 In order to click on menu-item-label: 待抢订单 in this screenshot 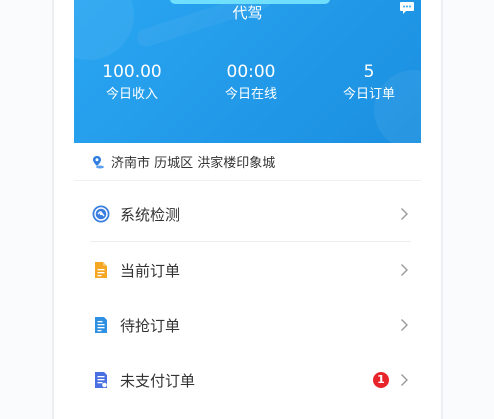, I will do `click(150, 325)`.